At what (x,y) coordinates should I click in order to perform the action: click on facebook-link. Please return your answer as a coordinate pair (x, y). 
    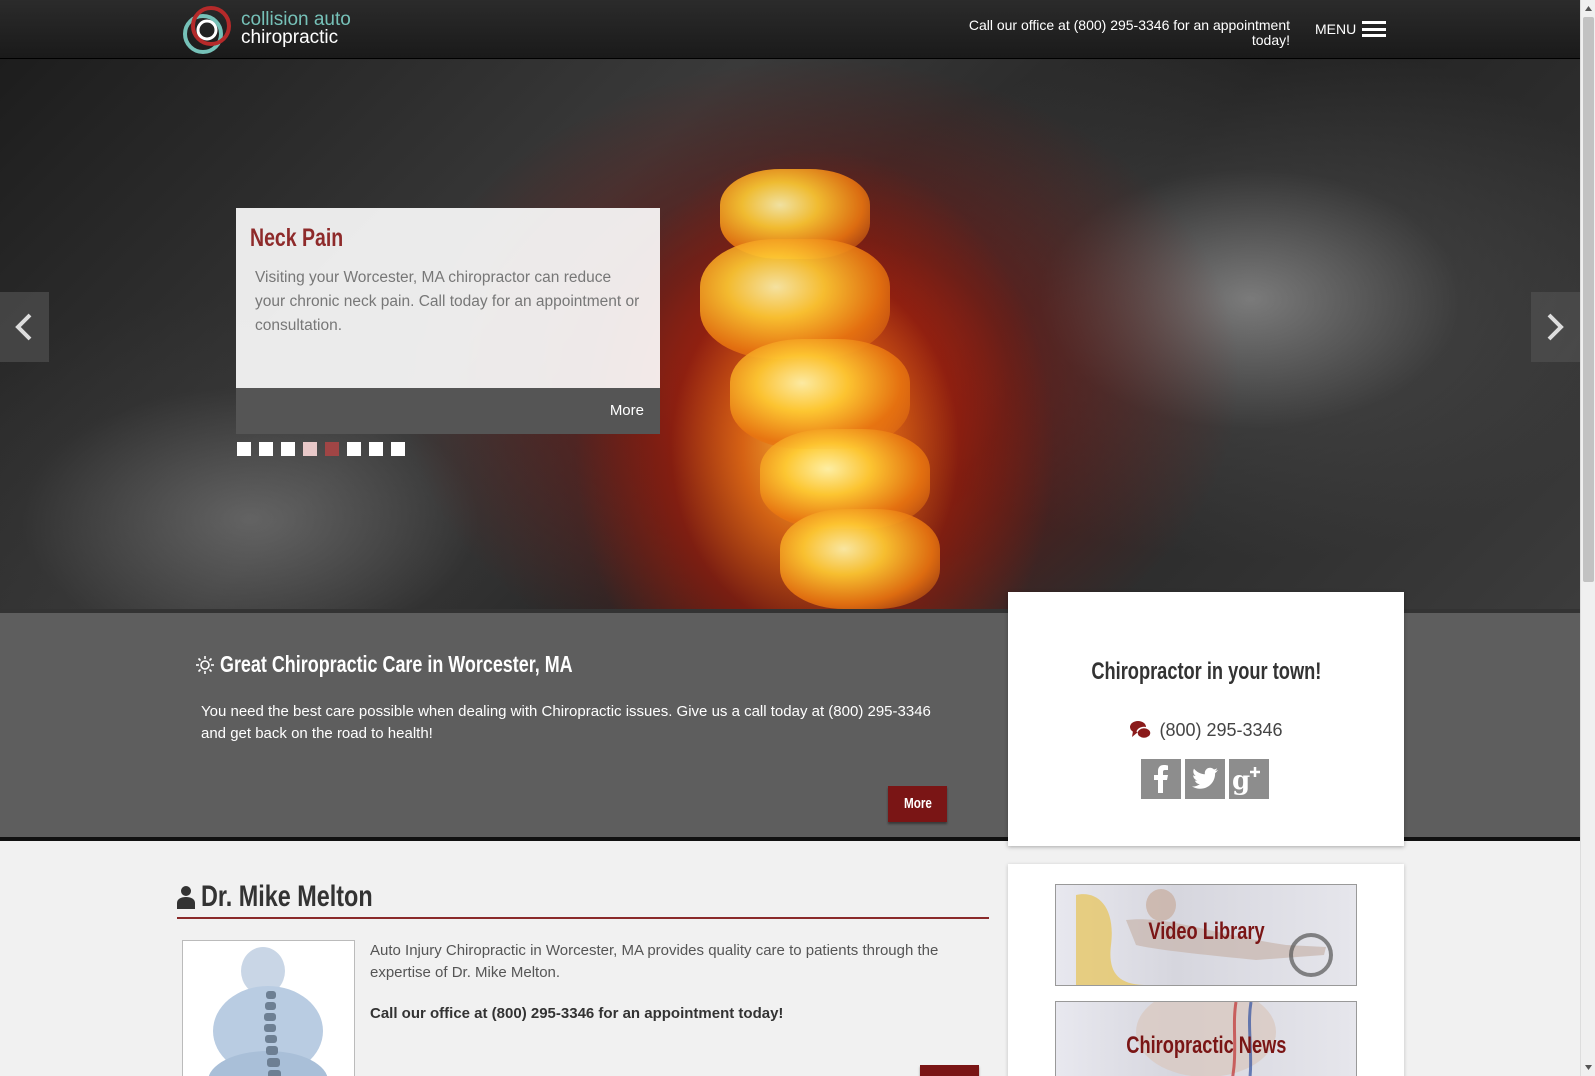
    Looking at the image, I should click on (1161, 779).